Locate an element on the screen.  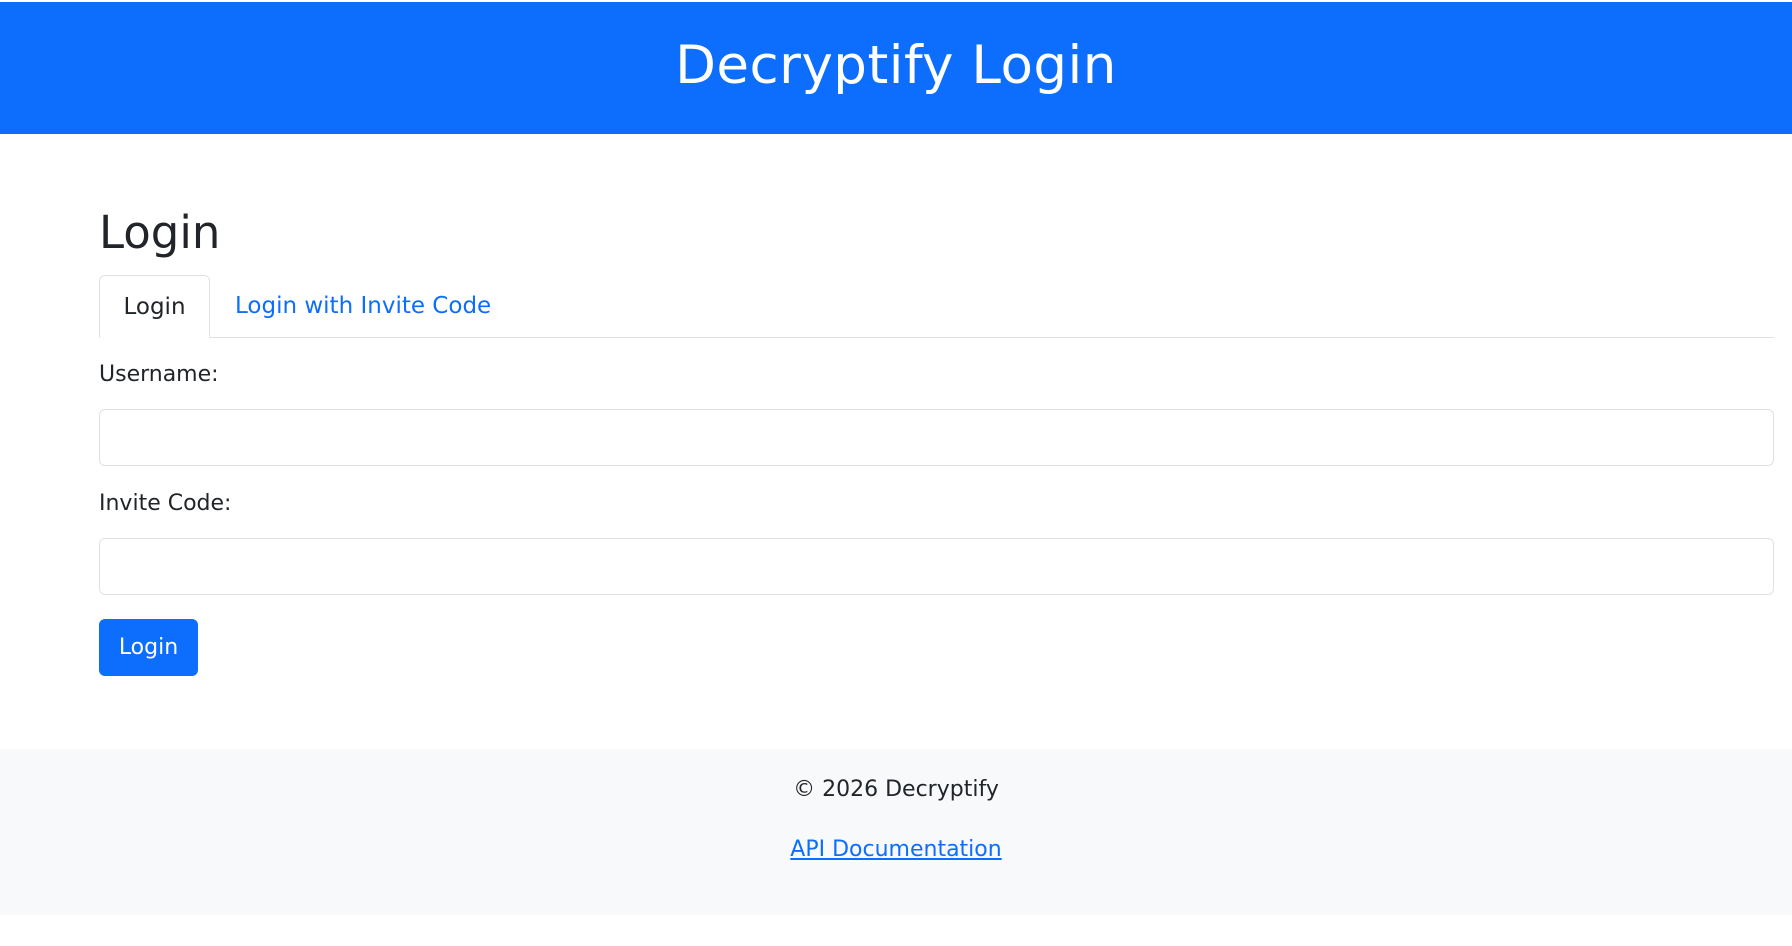
api-link-container: API Documentation is located at coordinates (896, 849).